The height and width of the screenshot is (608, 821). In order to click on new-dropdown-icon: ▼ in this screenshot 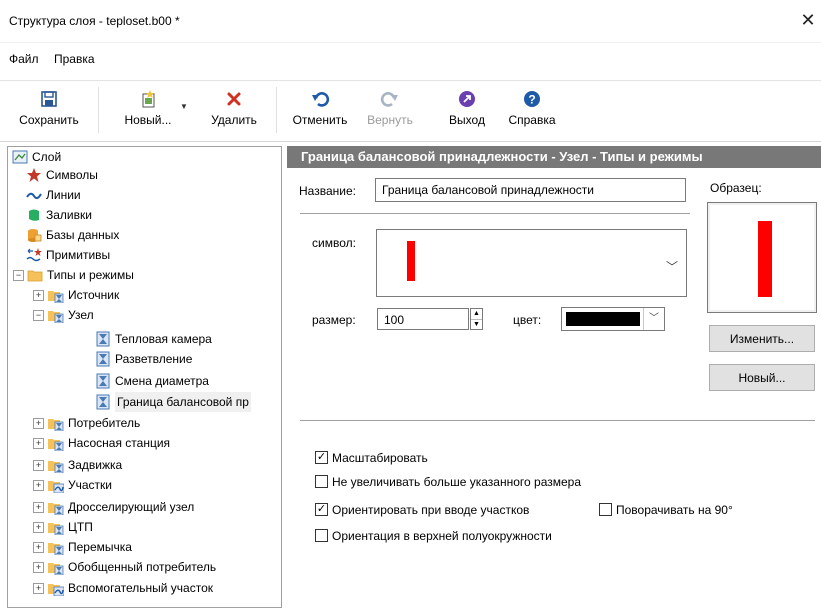, I will do `click(184, 106)`.